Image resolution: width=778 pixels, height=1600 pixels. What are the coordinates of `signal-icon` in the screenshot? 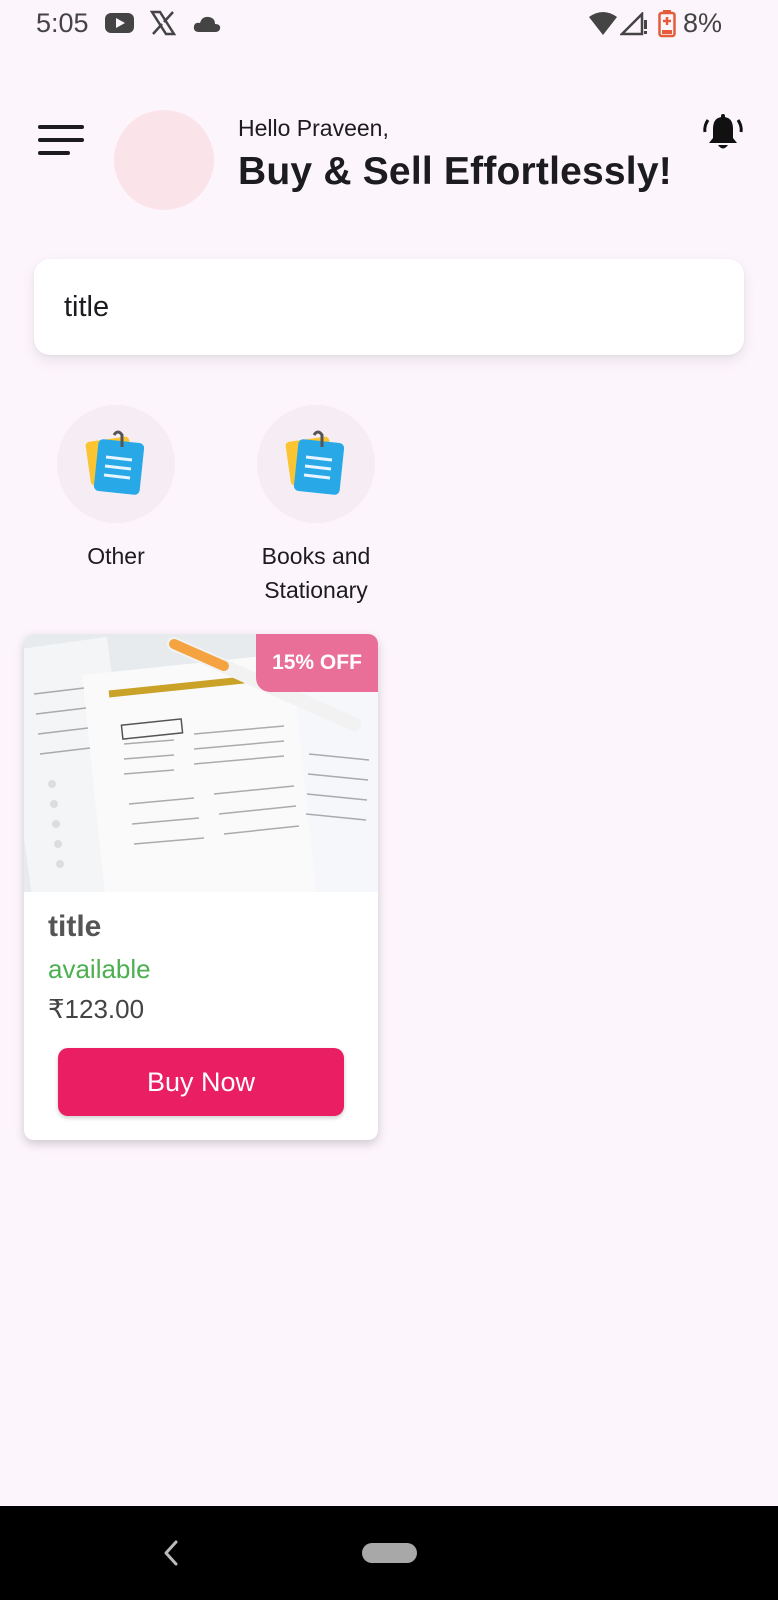 It's located at (633, 24).